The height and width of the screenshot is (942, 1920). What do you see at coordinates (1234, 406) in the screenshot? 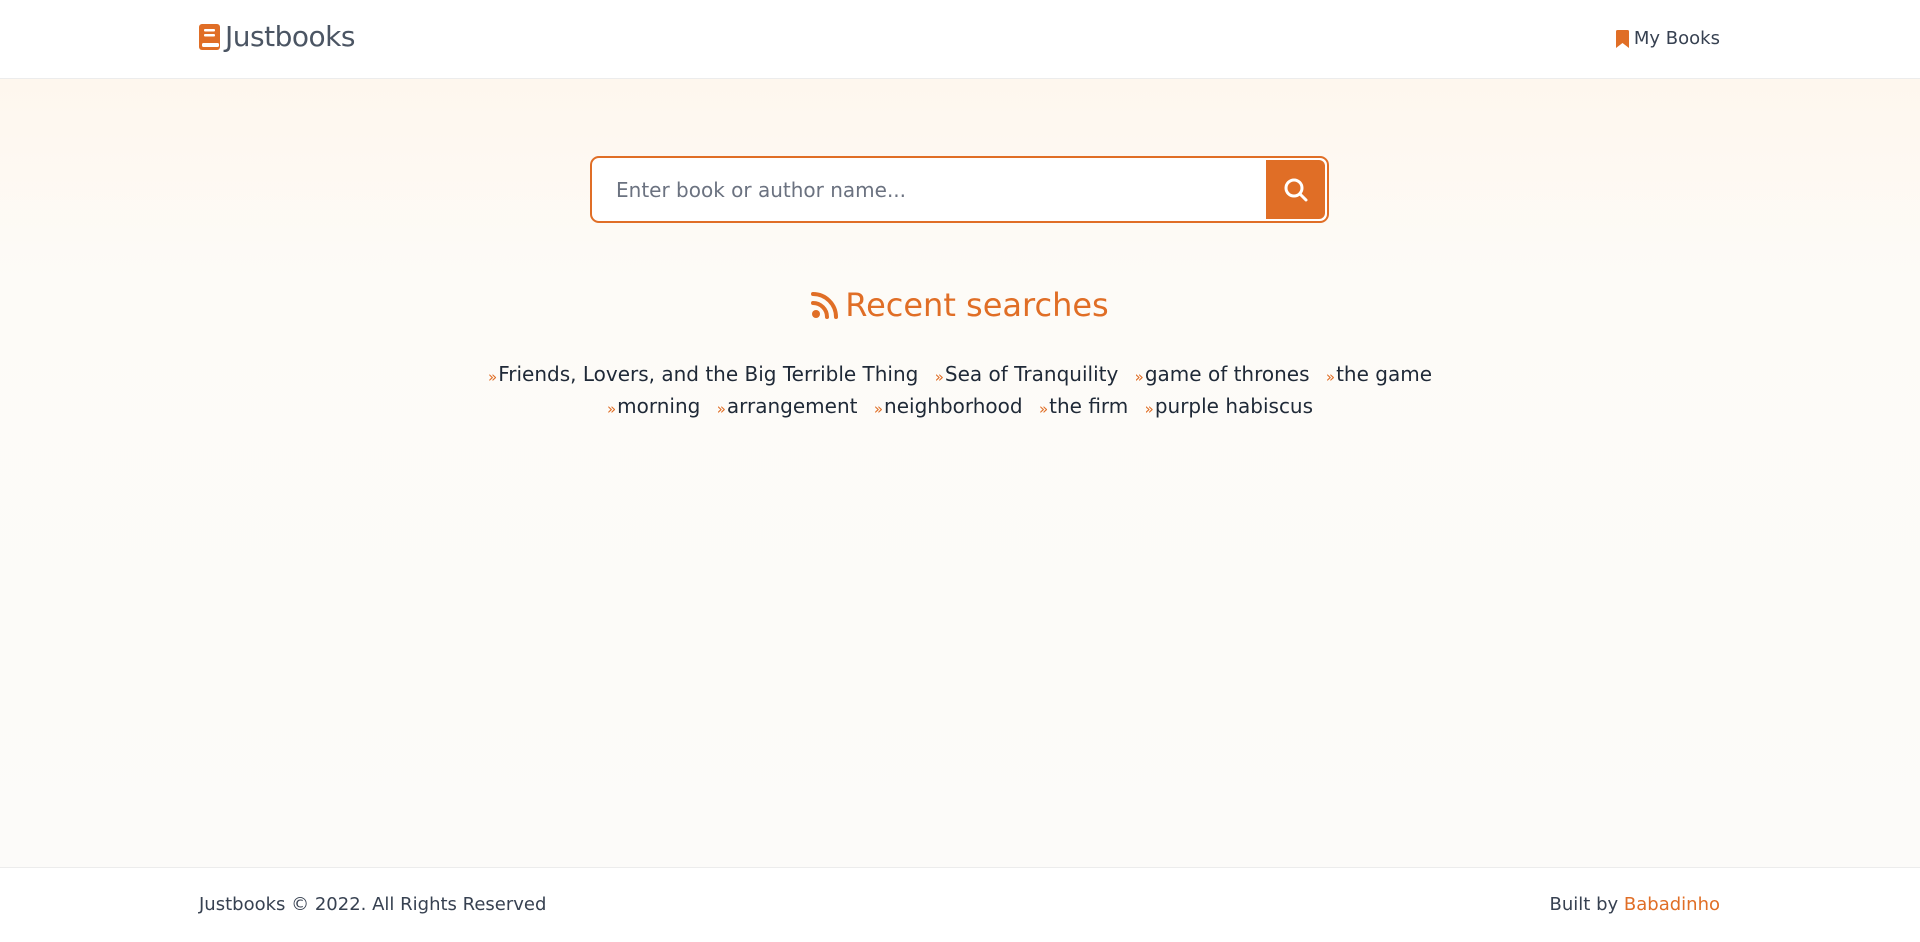
I see `recent-search-label: purple habiscus` at bounding box center [1234, 406].